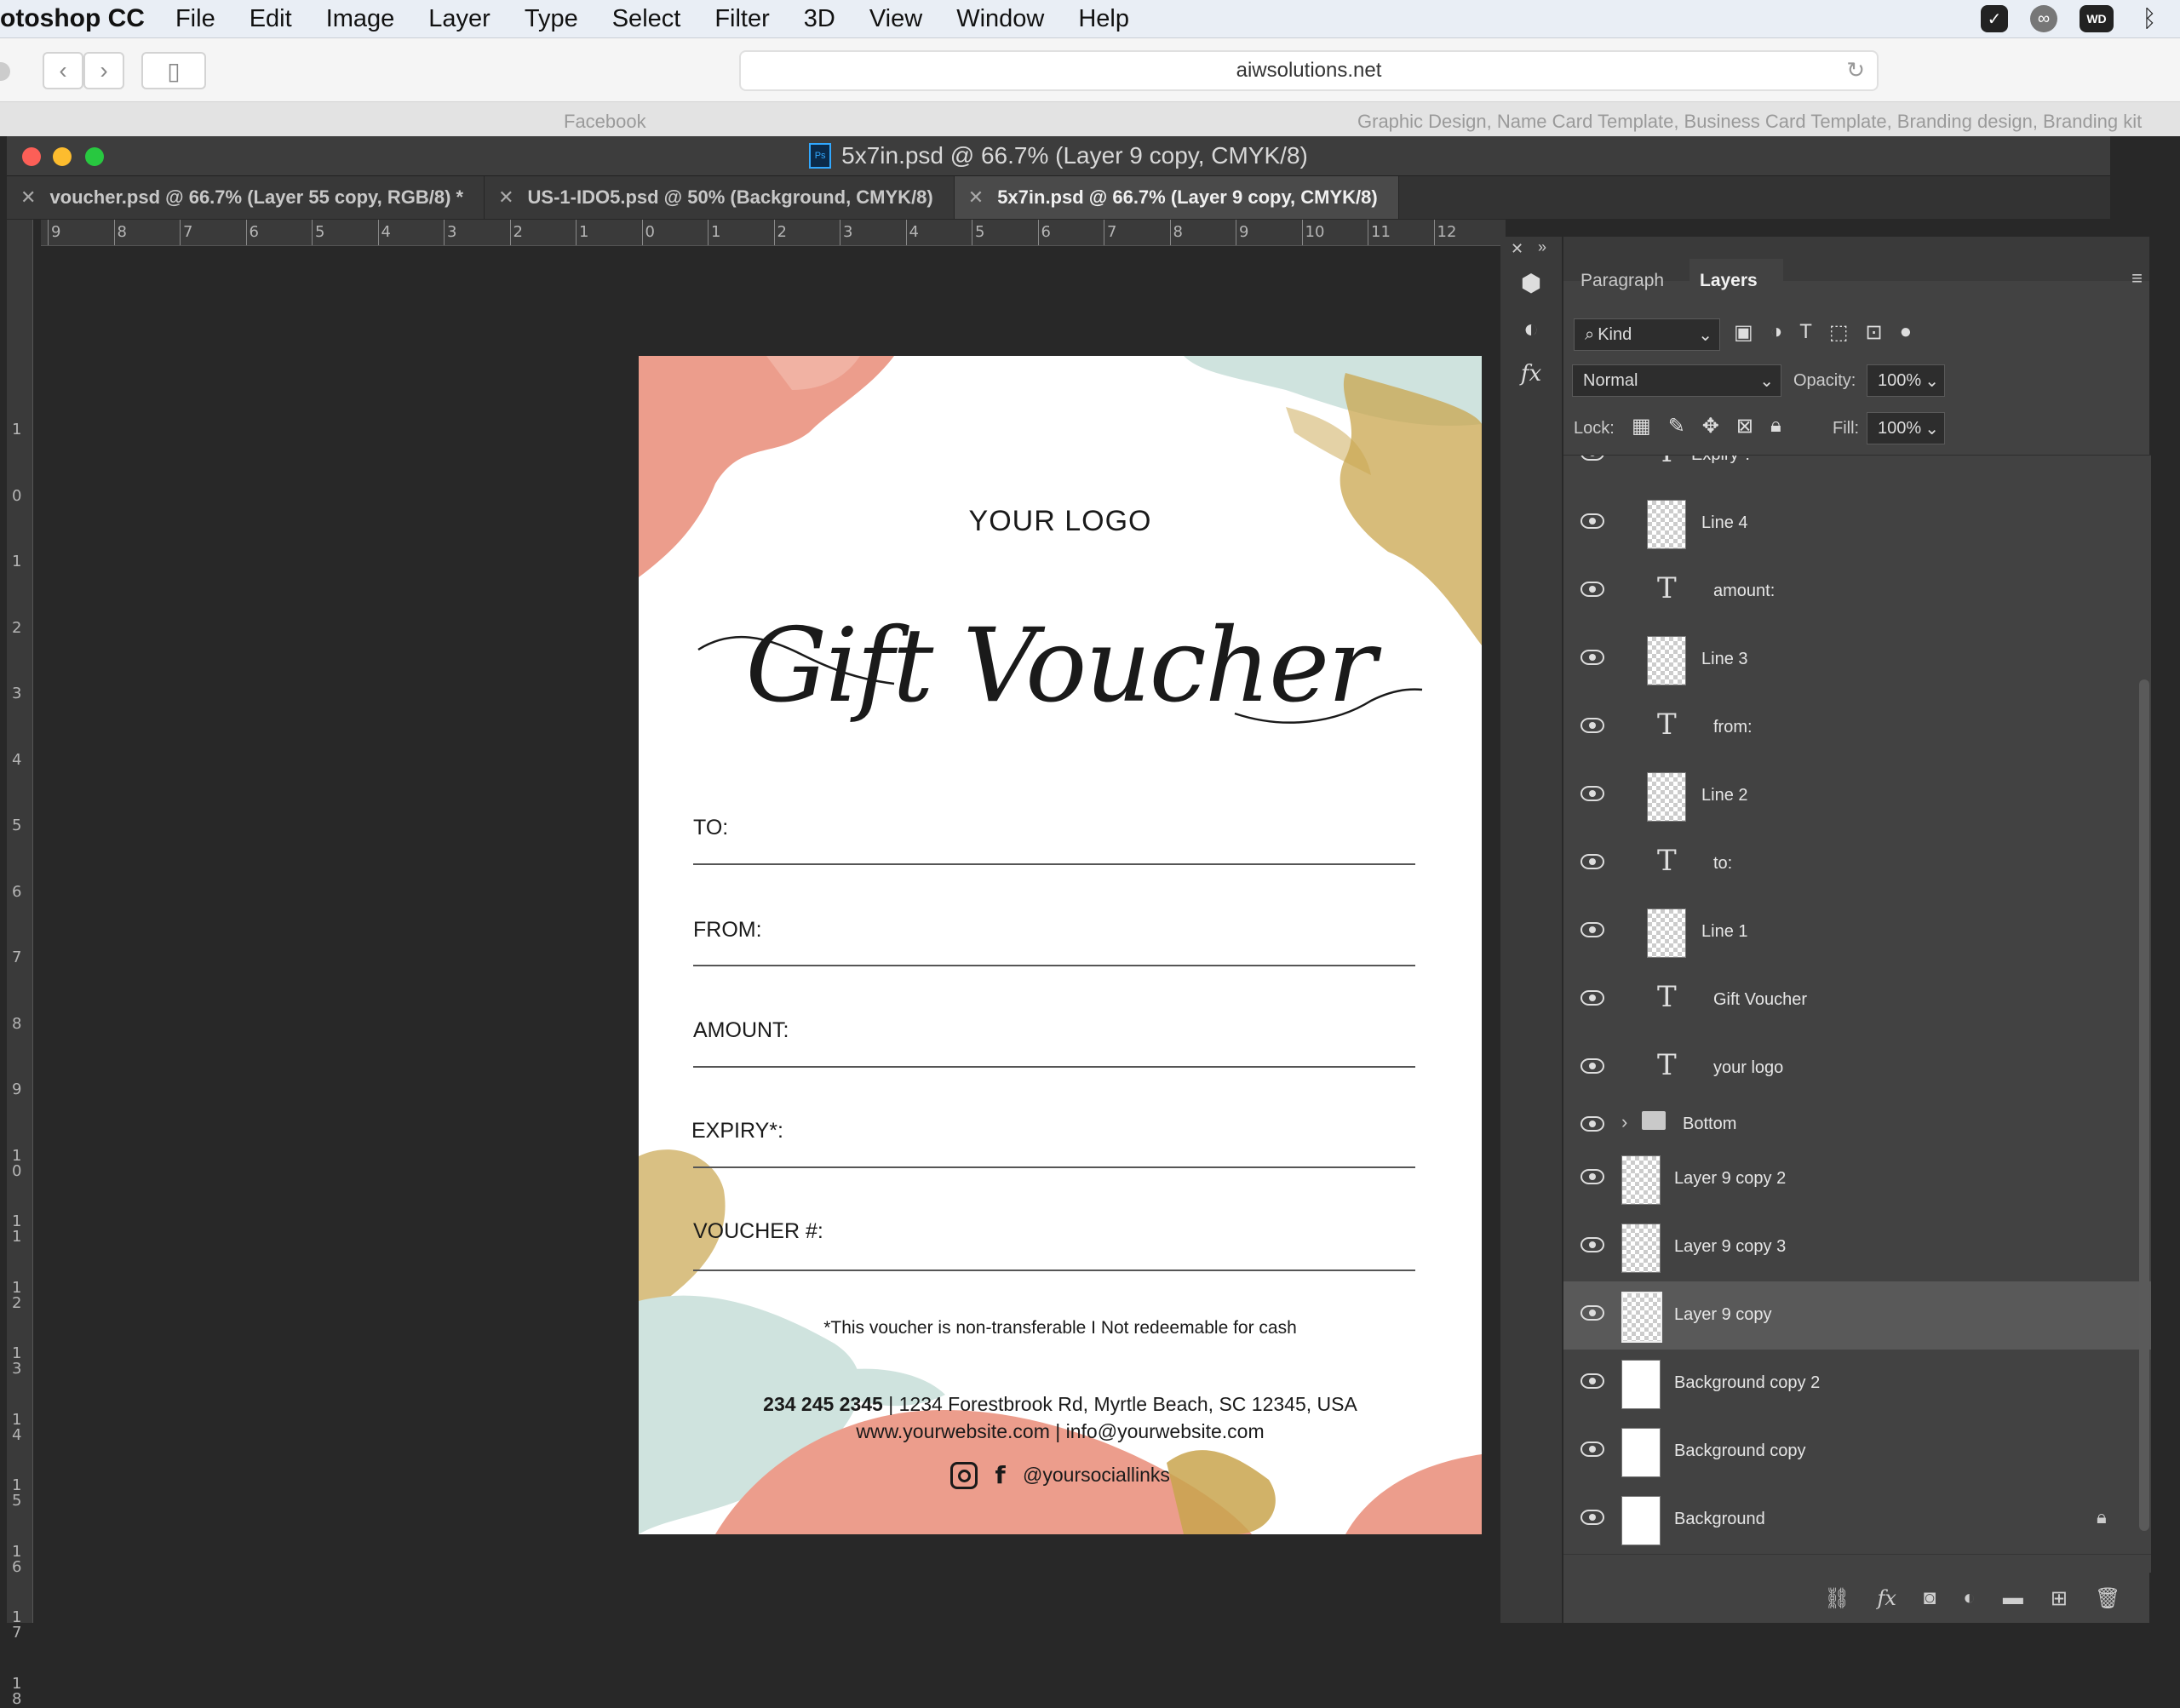 This screenshot has width=2180, height=1708. Describe the element at coordinates (20, 963) in the screenshot. I see `vertical-ruler: 101234567891 01 11 21 31 41 51 61 71 8` at that location.